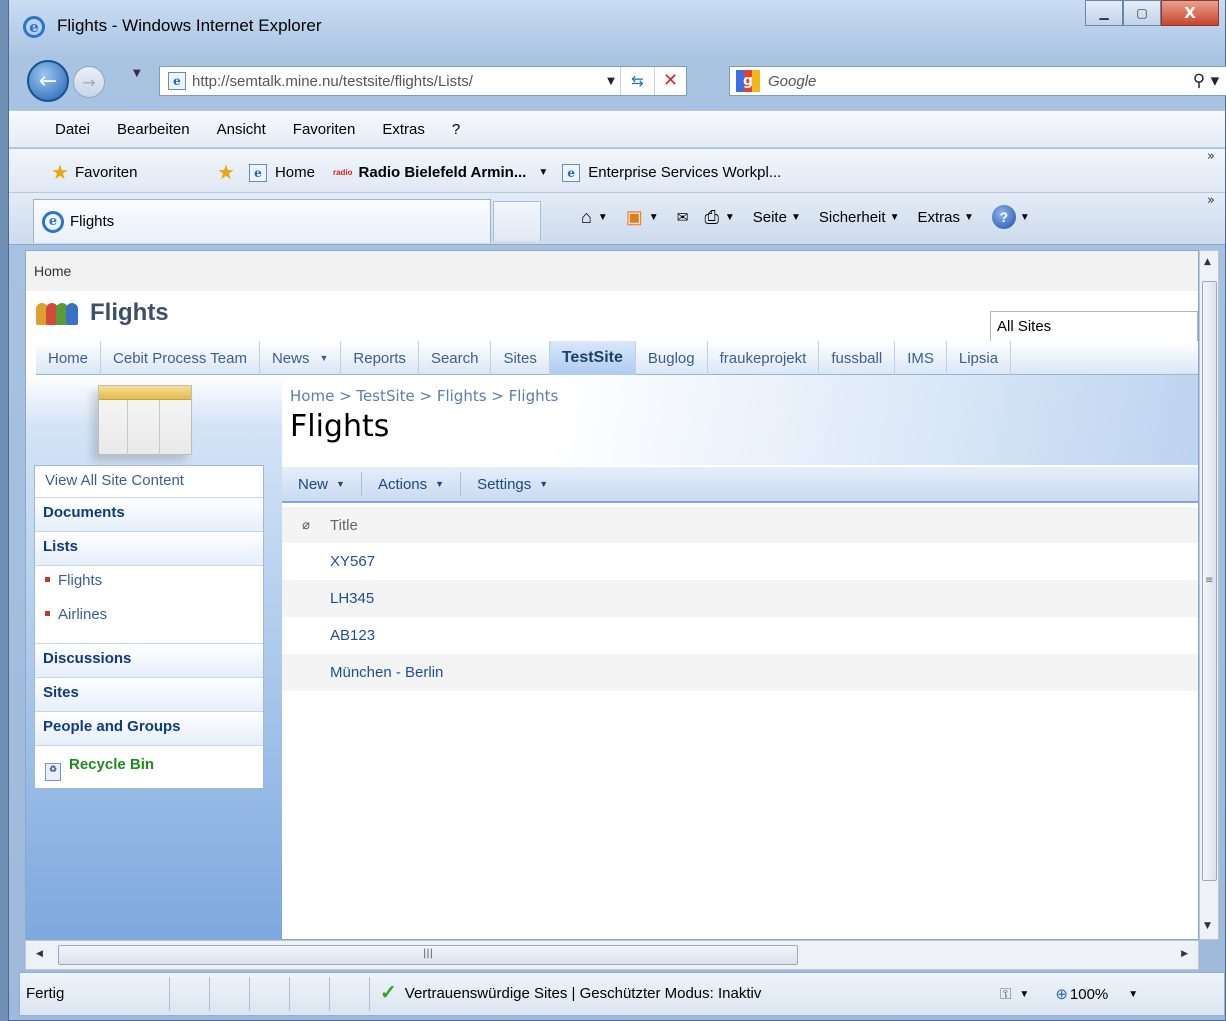 The width and height of the screenshot is (1226, 1021). What do you see at coordinates (852, 217) in the screenshot?
I see `security-menu: Sicherheit` at bounding box center [852, 217].